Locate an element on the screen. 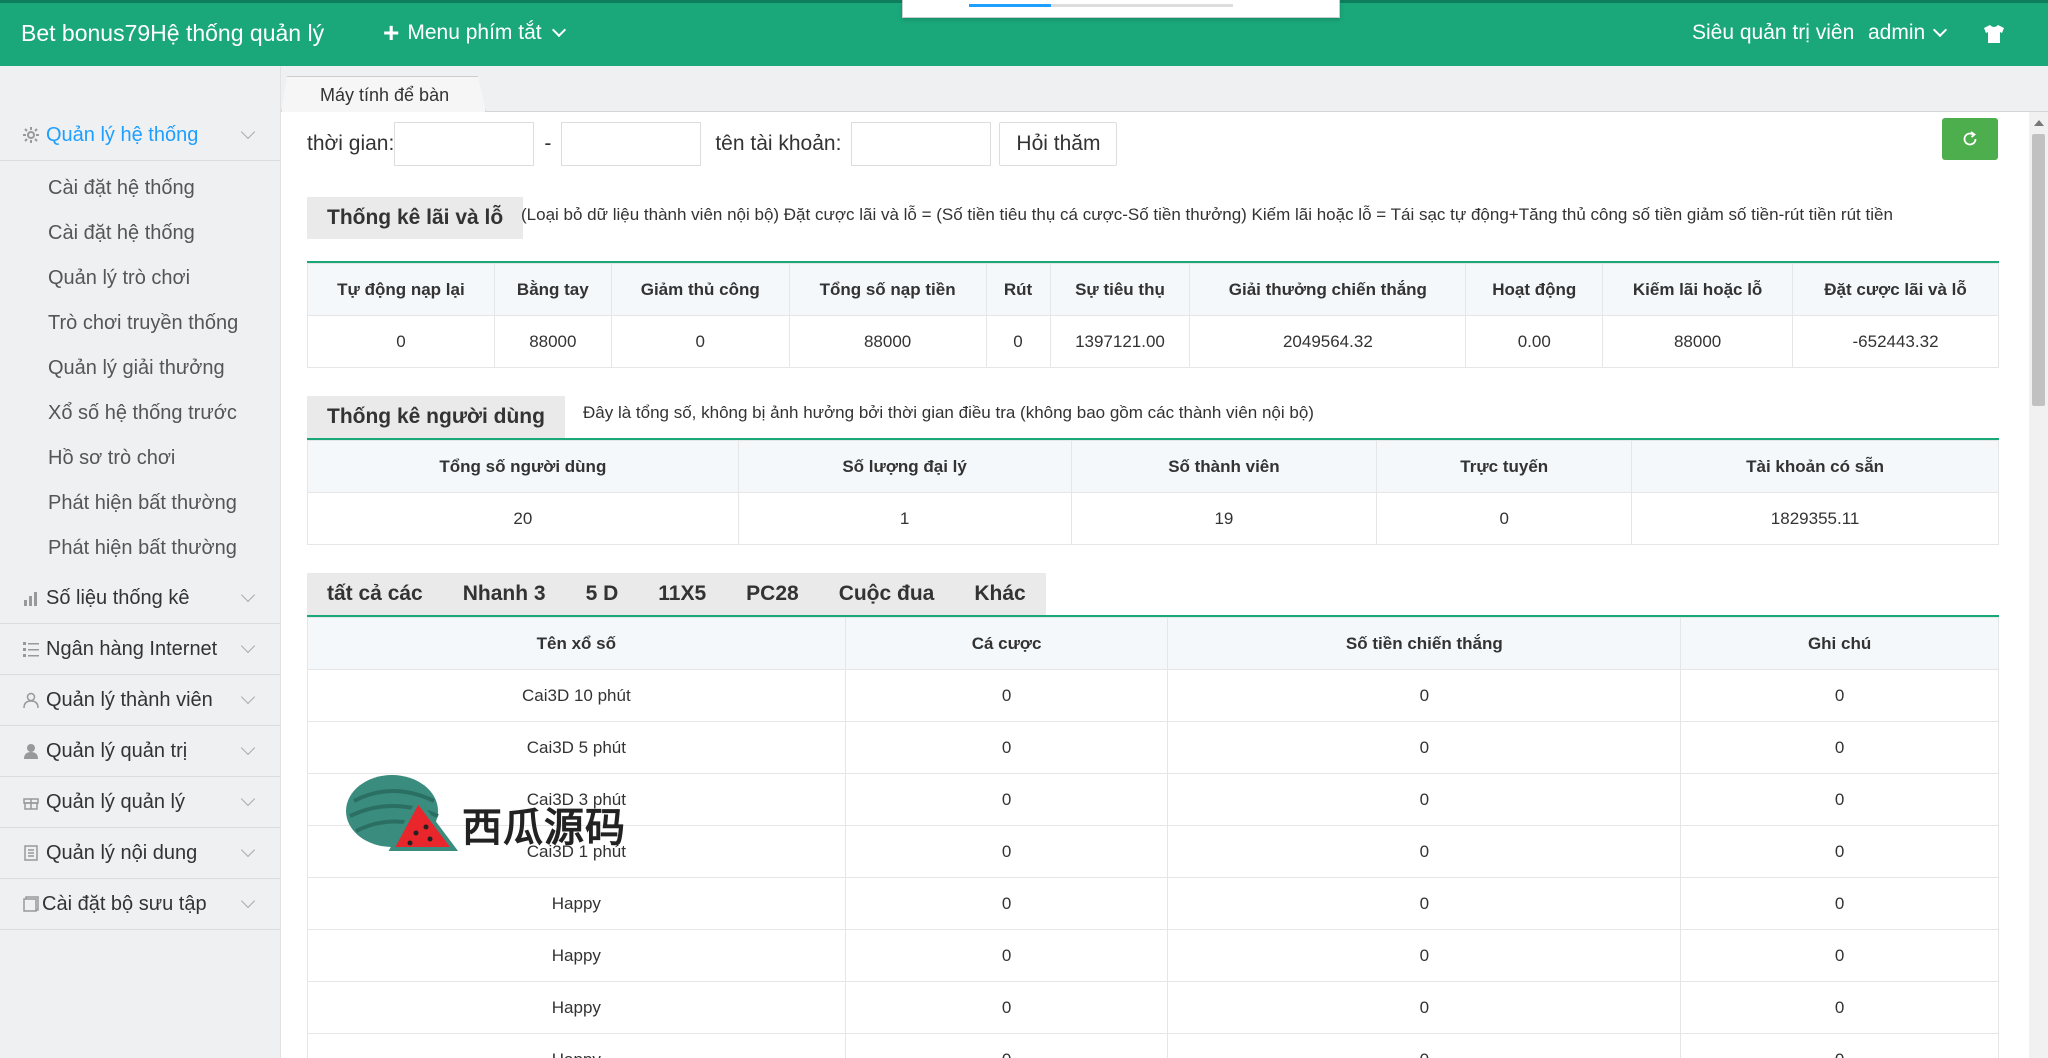 This screenshot has height=1058, width=2048. lottery-tab-fast3: Nhanh 3 is located at coordinates (504, 594).